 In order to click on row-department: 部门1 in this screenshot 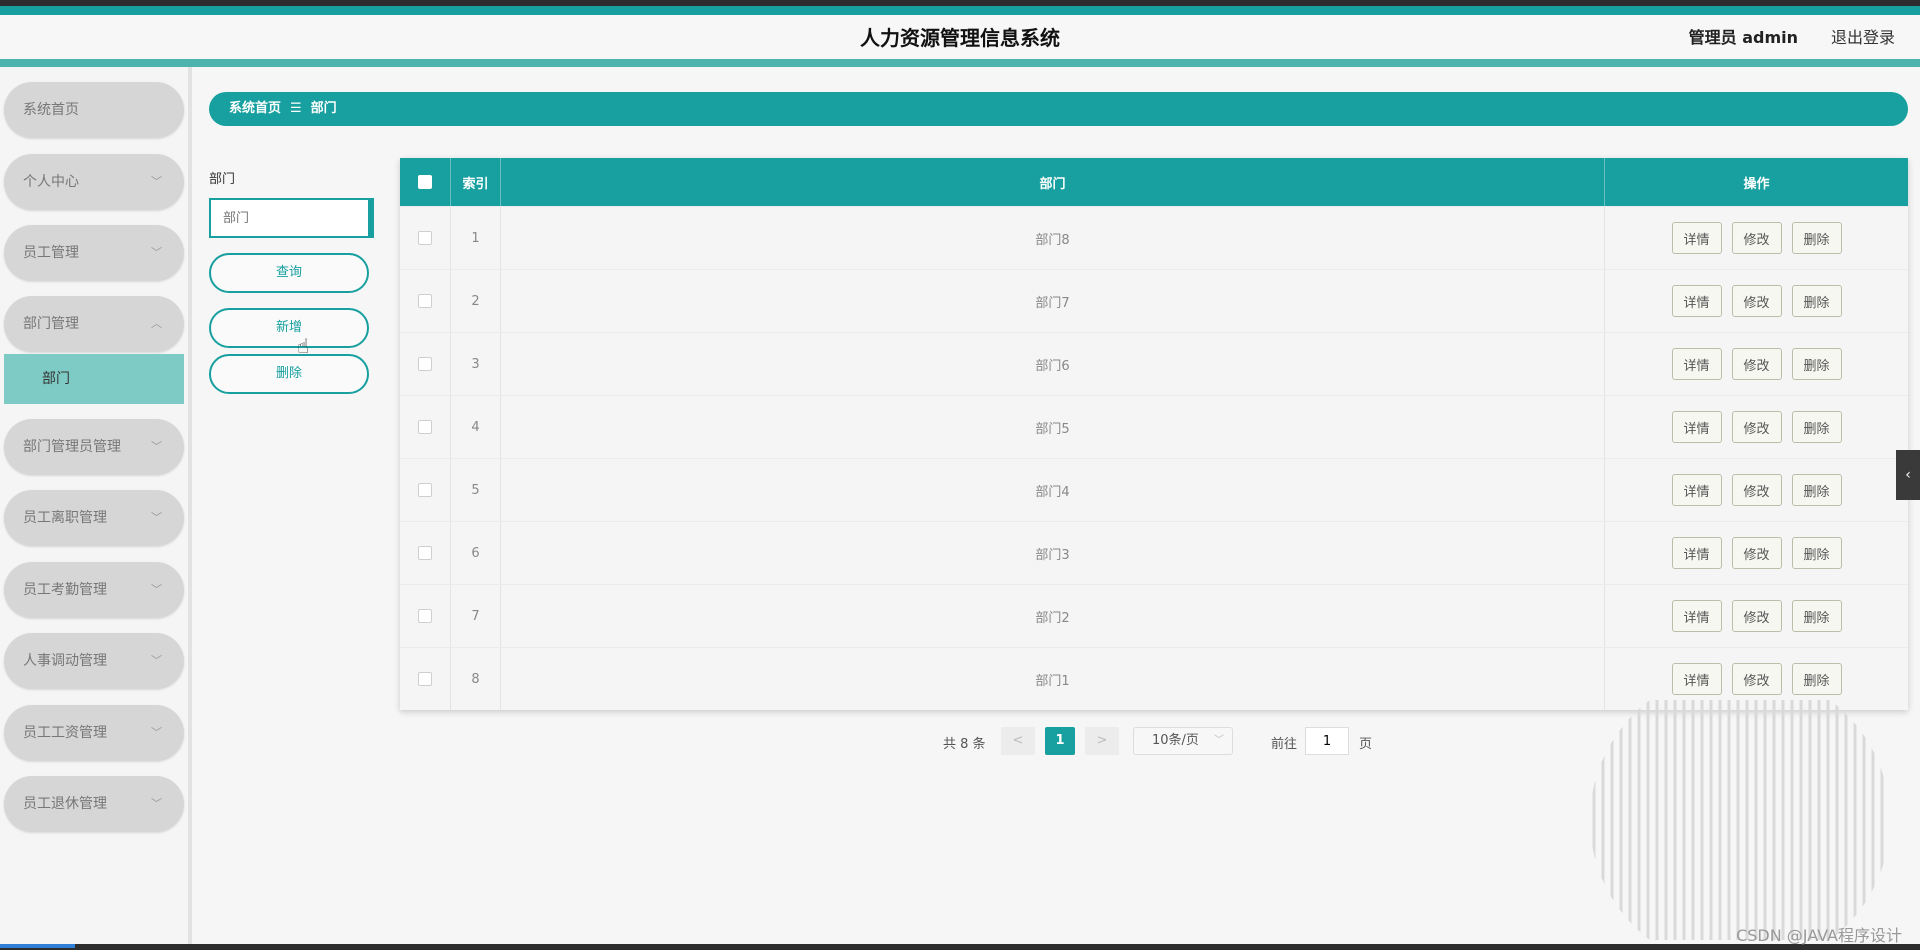, I will do `click(1053, 679)`.